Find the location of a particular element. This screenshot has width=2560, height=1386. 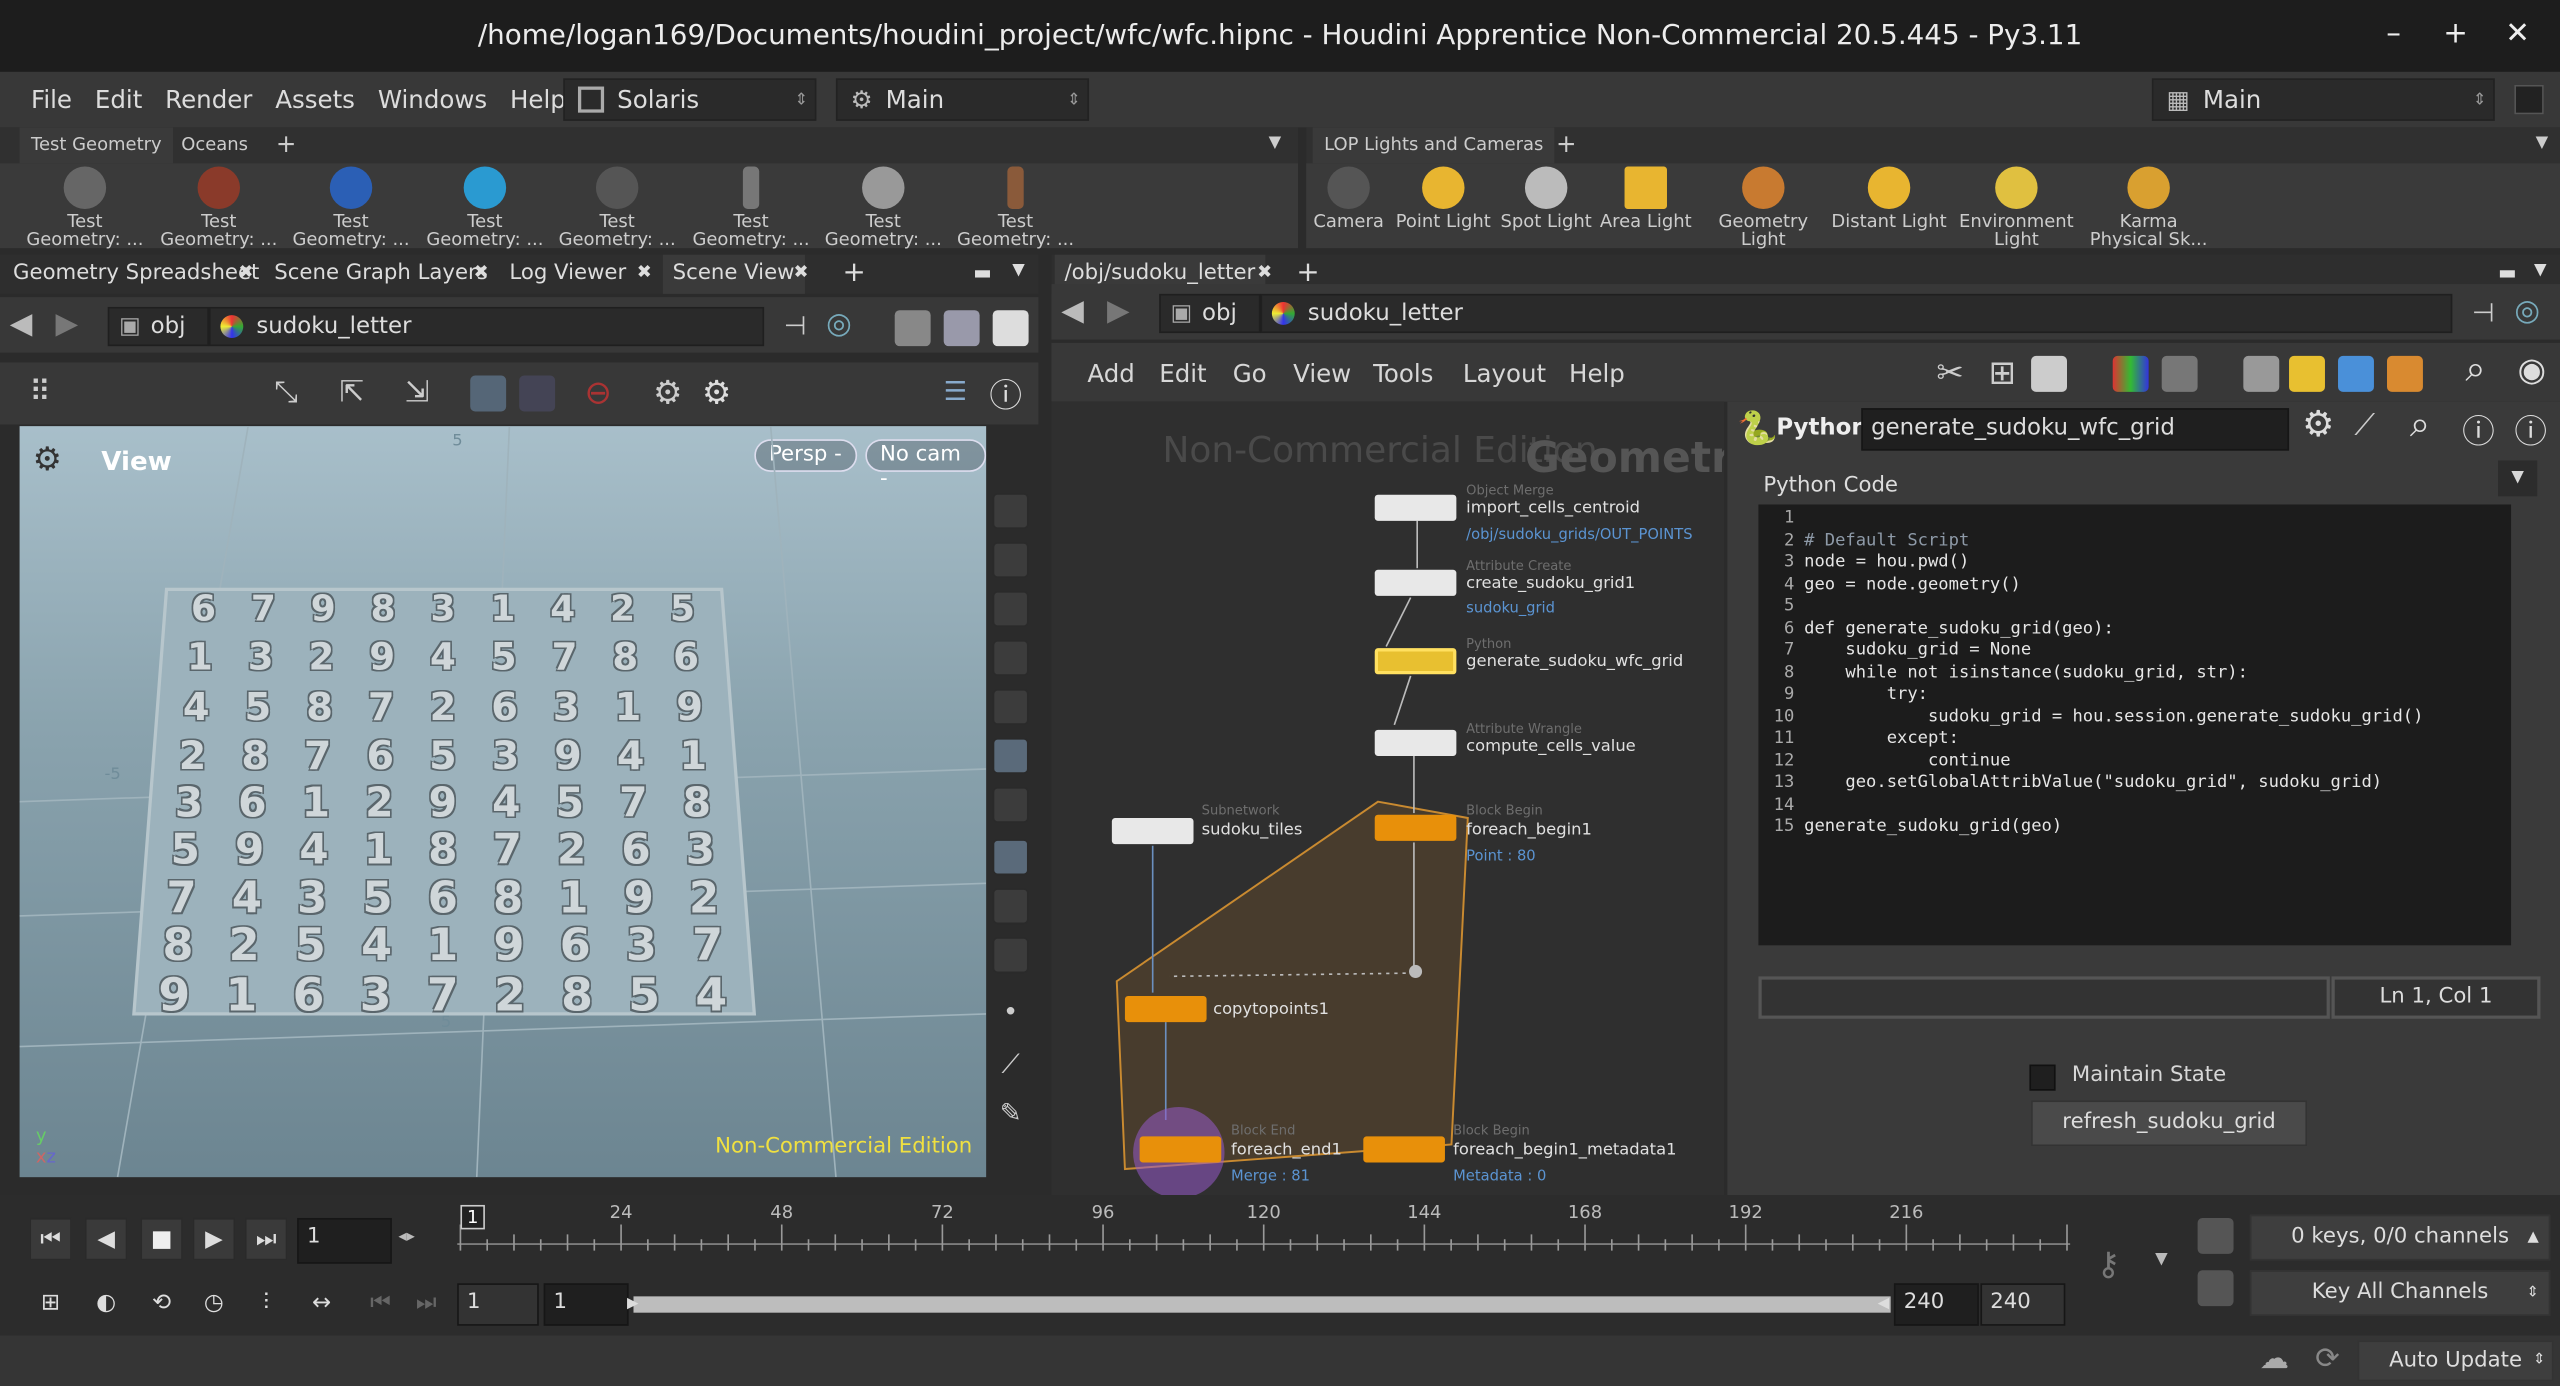

move-tool-icon: ⇱ is located at coordinates (352, 393).